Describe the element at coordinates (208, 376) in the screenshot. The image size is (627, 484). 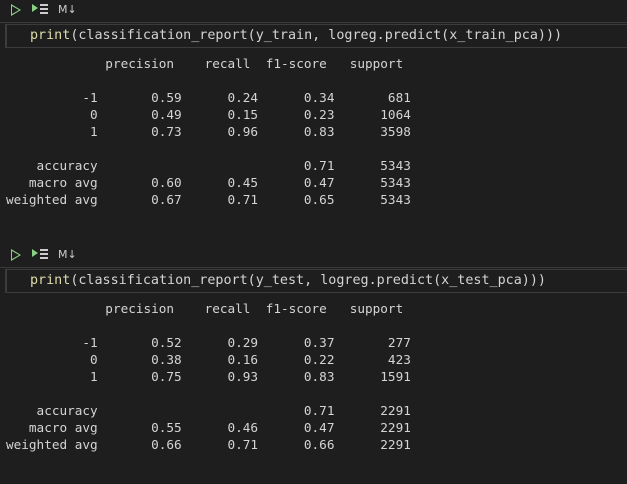
I see `output-row: 1 0.75 0.93 0.83 1591` at that location.